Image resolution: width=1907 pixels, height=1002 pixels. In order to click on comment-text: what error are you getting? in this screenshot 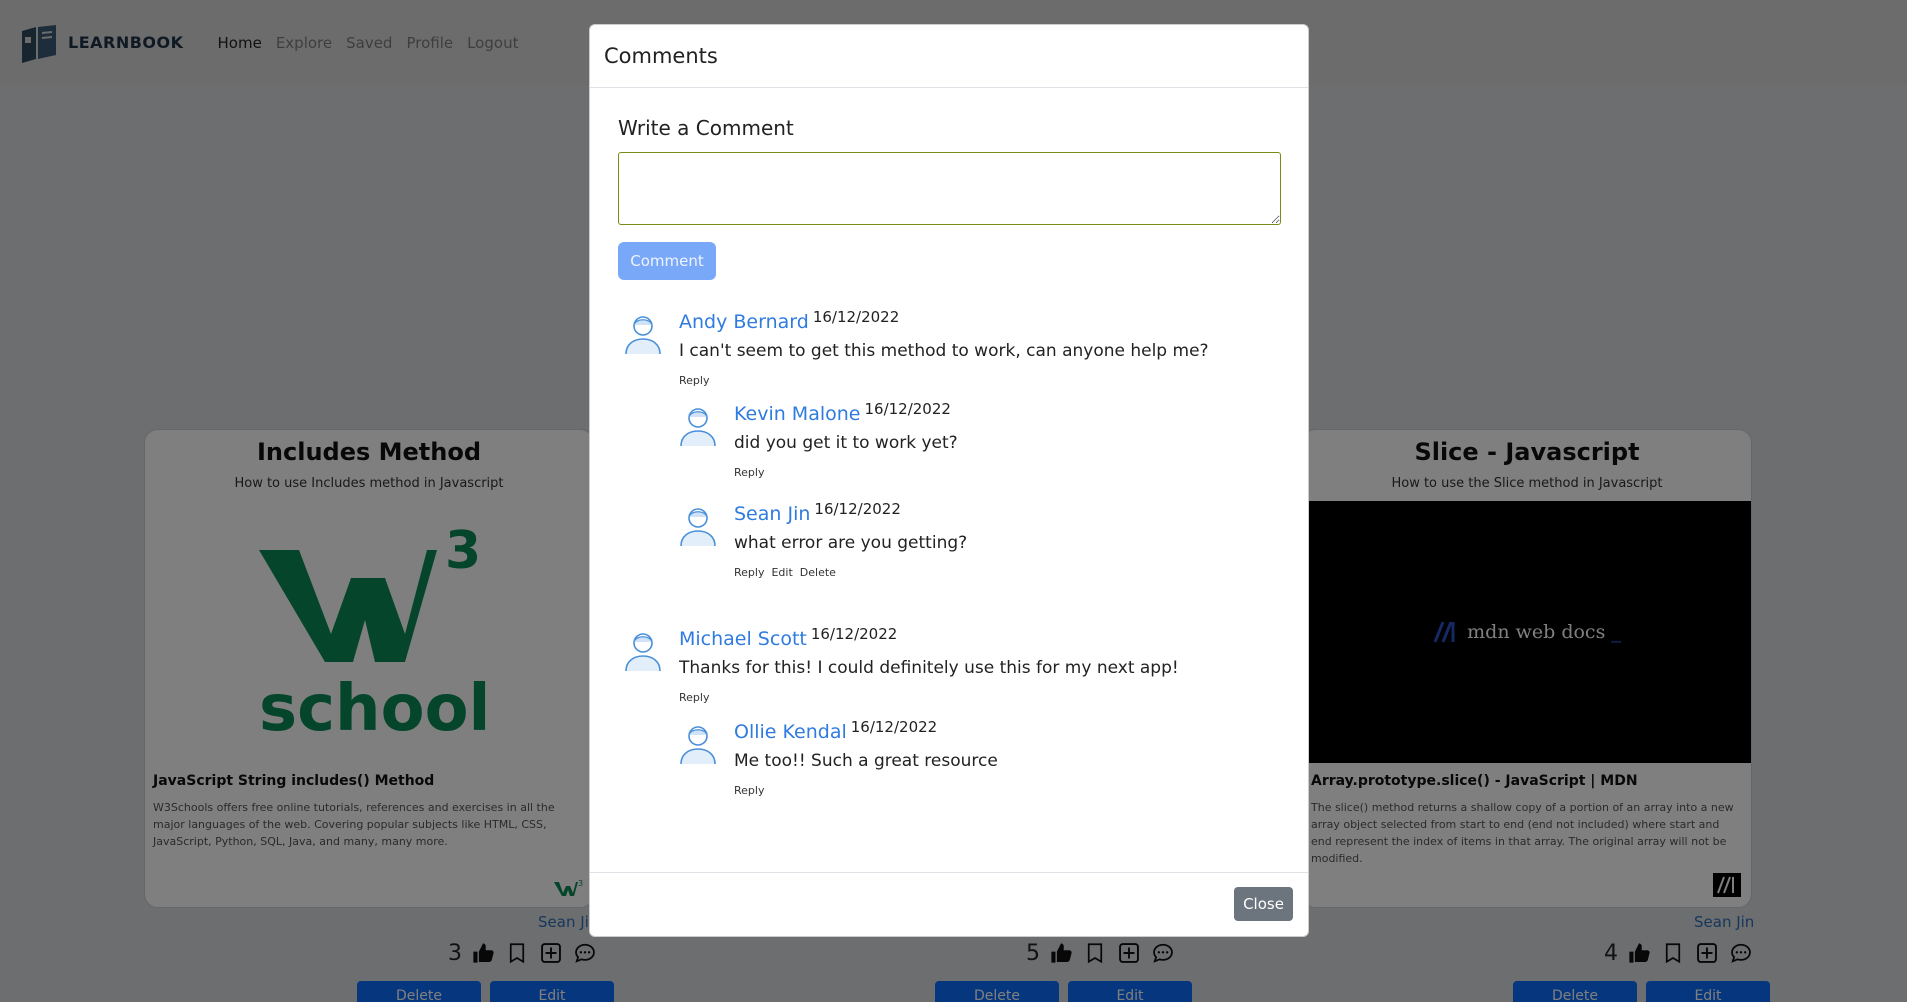, I will do `click(851, 543)`.